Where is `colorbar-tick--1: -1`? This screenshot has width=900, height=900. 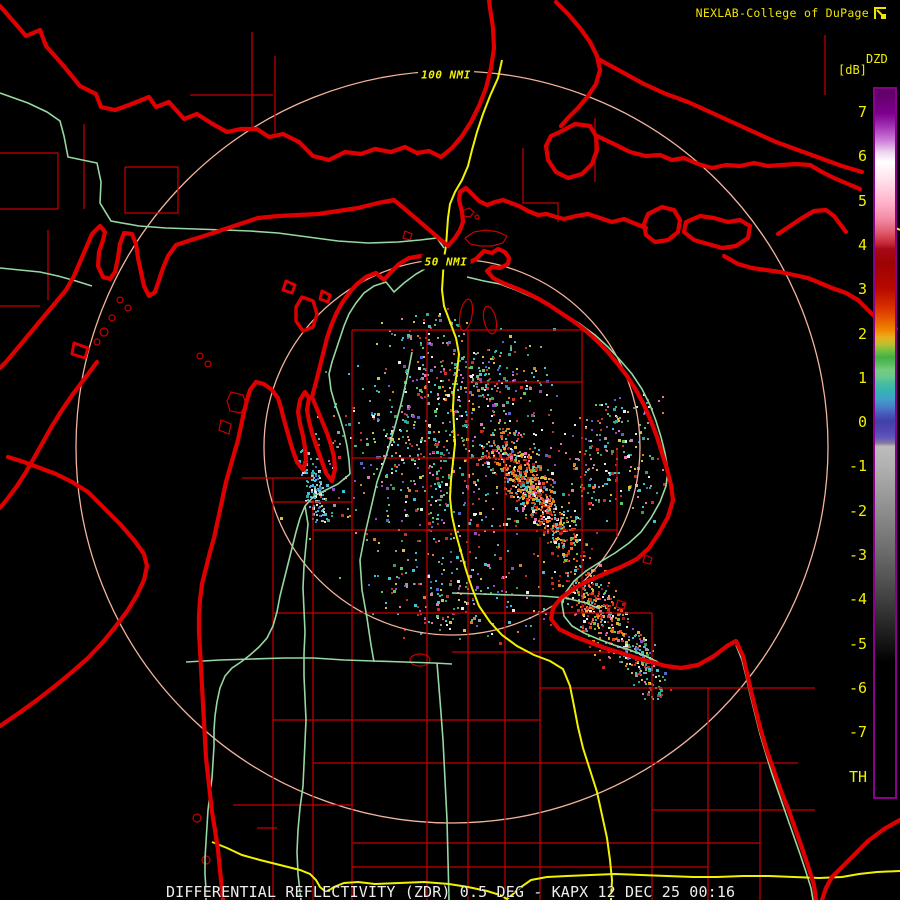
colorbar-tick--1: -1 is located at coordinates (857, 466).